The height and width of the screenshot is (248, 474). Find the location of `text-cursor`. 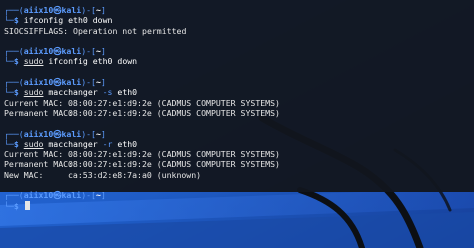

text-cursor is located at coordinates (27, 205).